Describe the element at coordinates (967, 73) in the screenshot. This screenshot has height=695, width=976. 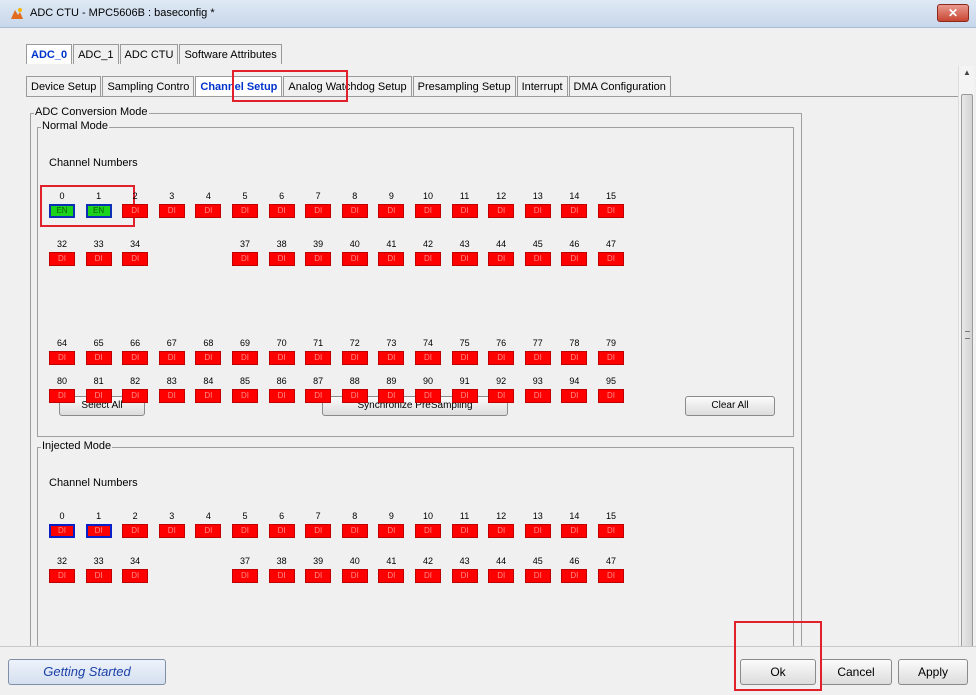
I see `arrow-up-icon: ▲` at that location.